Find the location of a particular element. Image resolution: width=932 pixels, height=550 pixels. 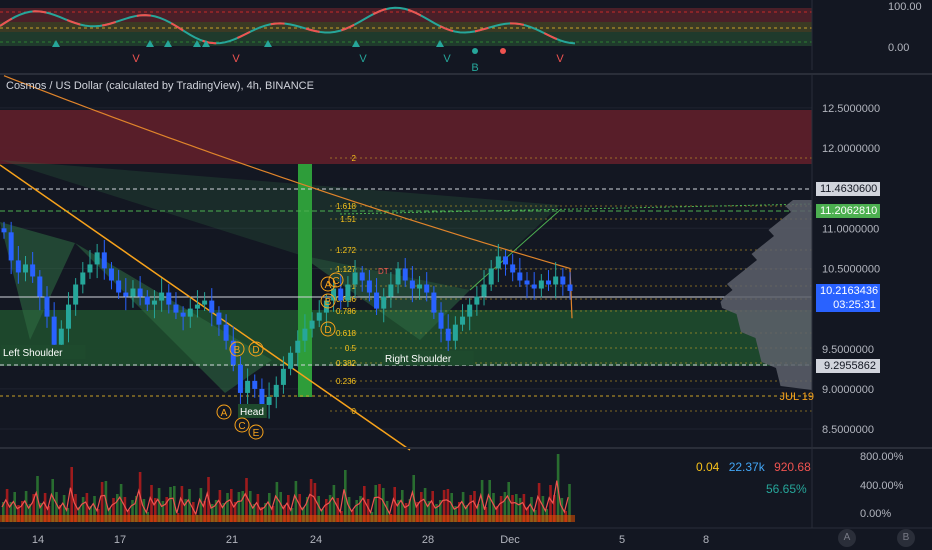

pattern-label: Head is located at coordinates (252, 412).